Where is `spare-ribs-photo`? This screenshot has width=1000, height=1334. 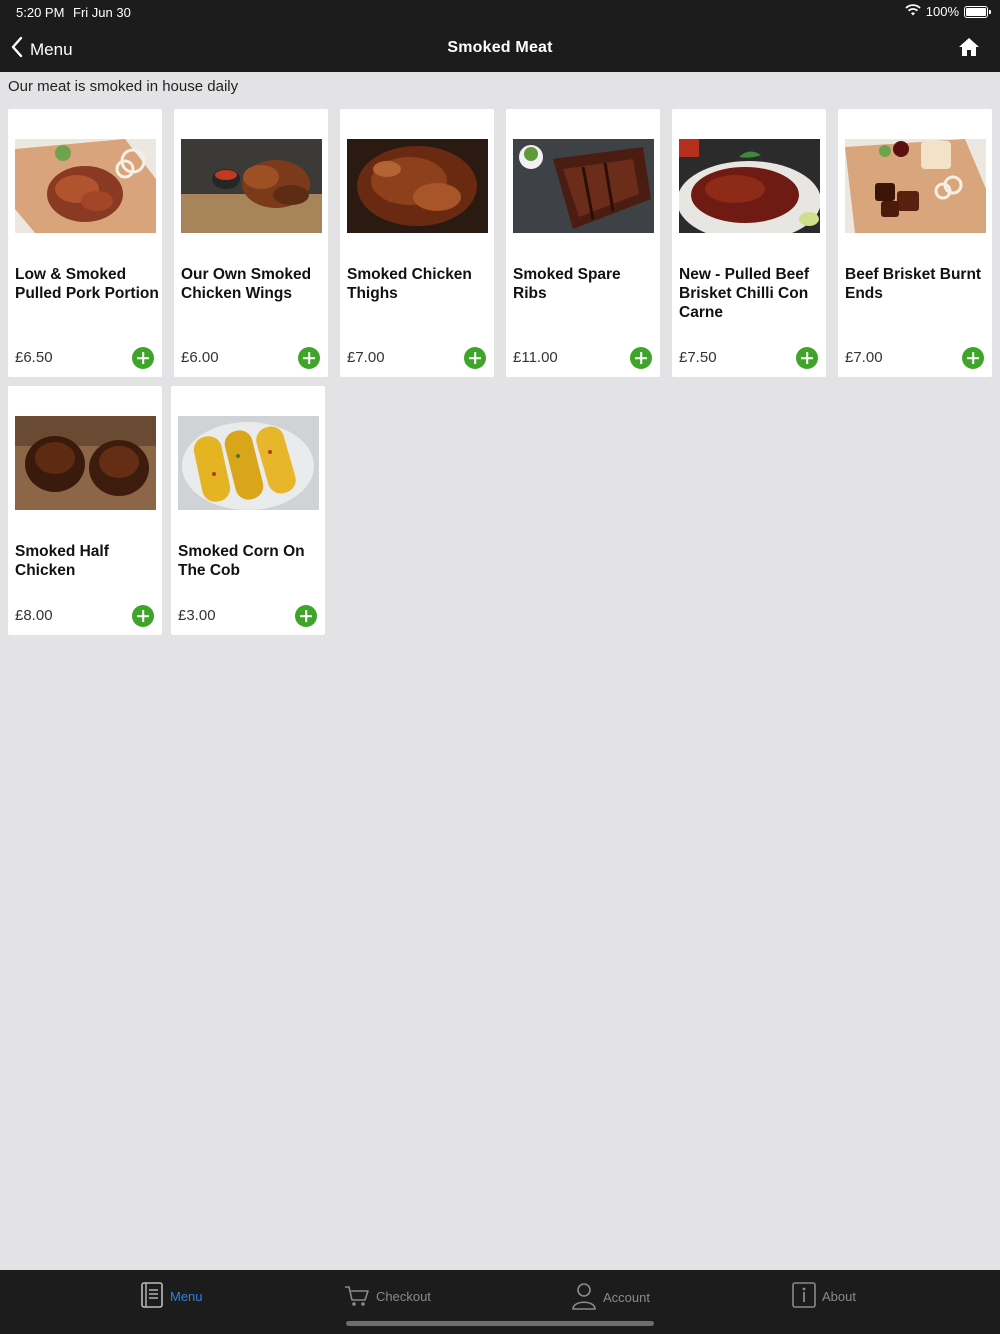 spare-ribs-photo is located at coordinates (583, 186).